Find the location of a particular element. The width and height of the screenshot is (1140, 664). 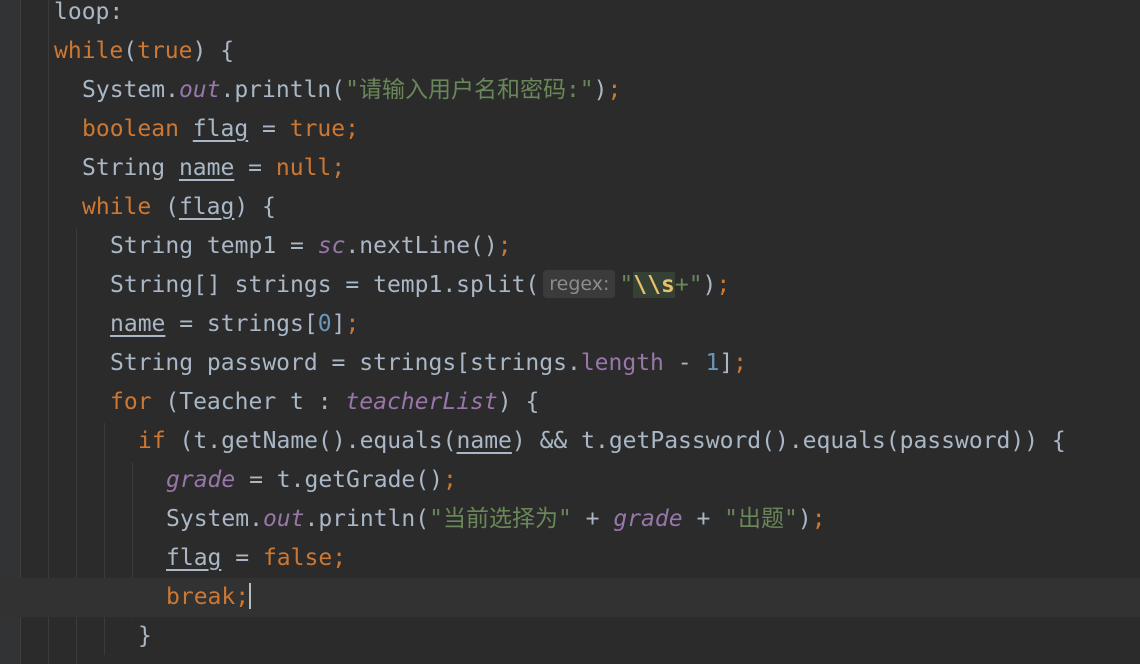

code-line: } is located at coordinates (570, 636).